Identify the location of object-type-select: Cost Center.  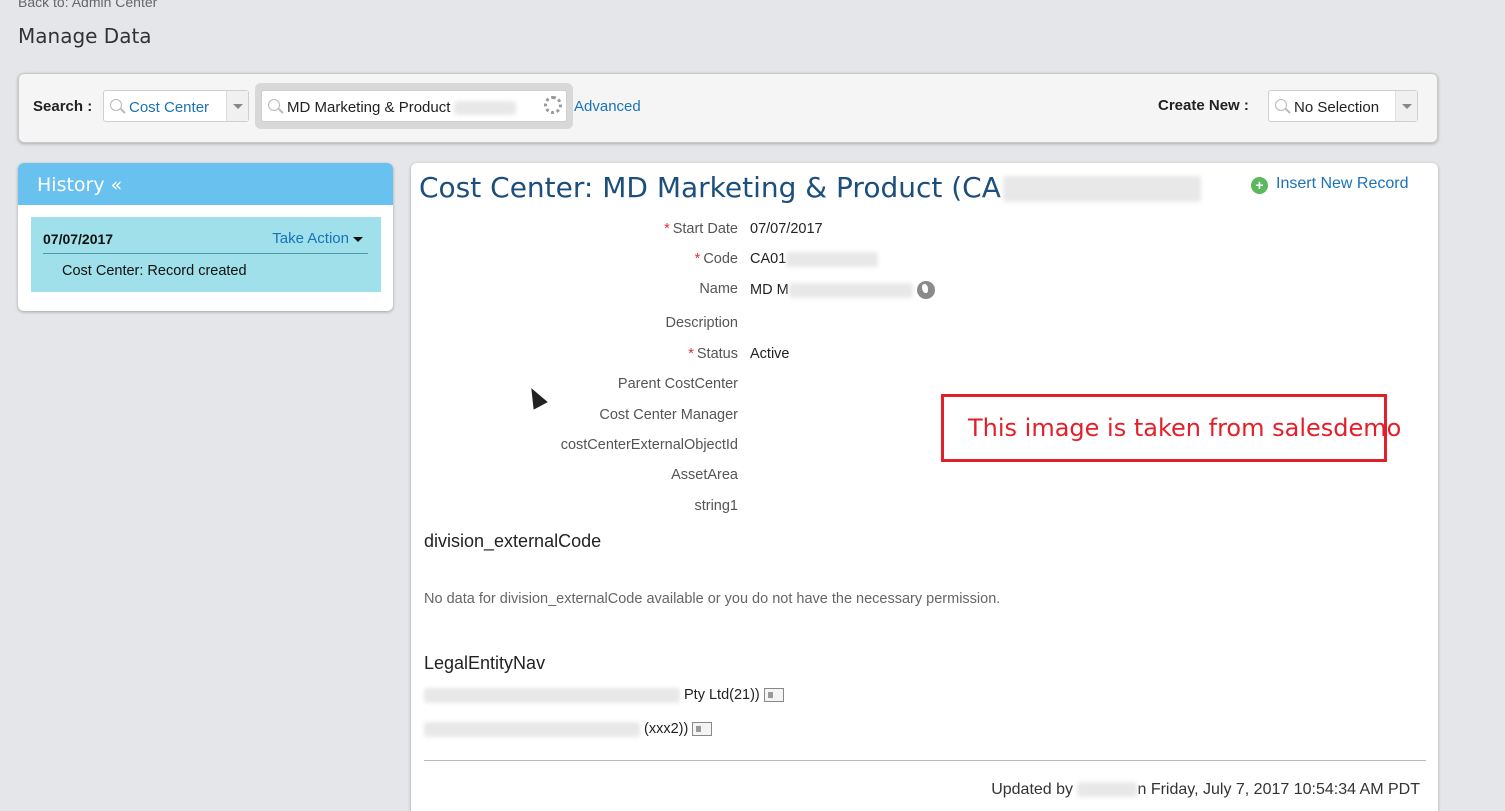
(176, 106).